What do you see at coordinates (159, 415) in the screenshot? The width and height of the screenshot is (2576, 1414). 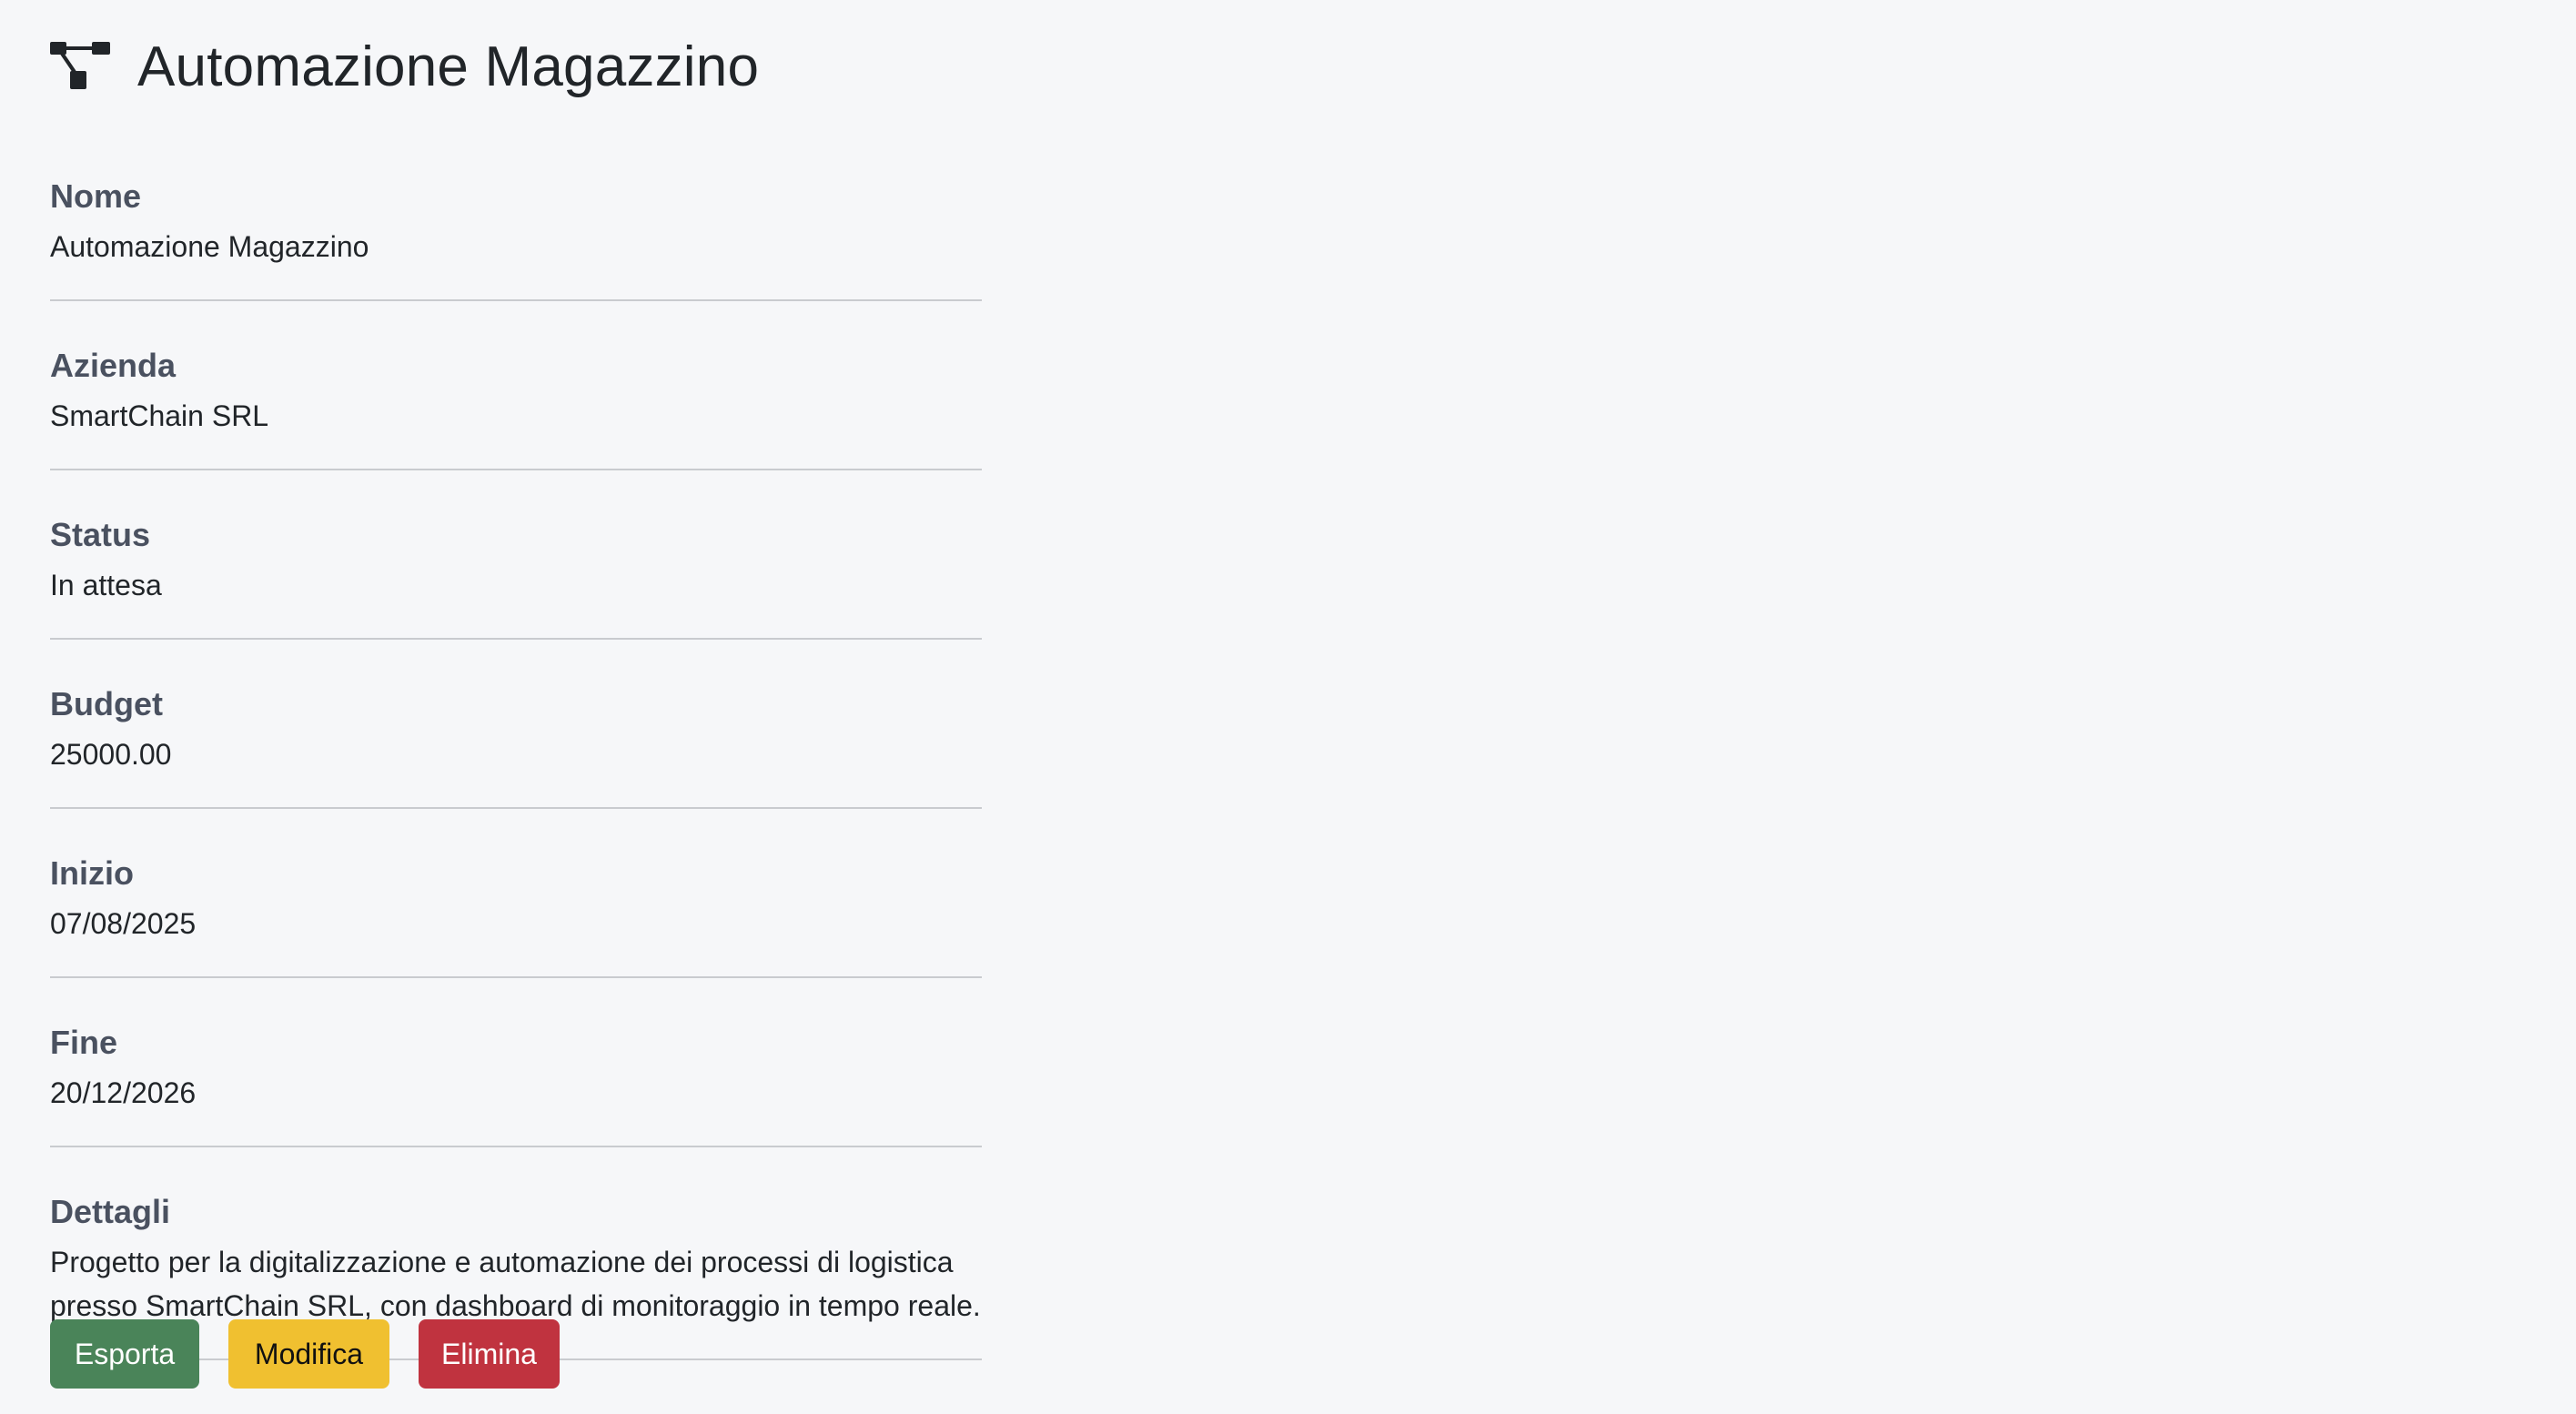 I see `field-value: SmartChain SRL` at bounding box center [159, 415].